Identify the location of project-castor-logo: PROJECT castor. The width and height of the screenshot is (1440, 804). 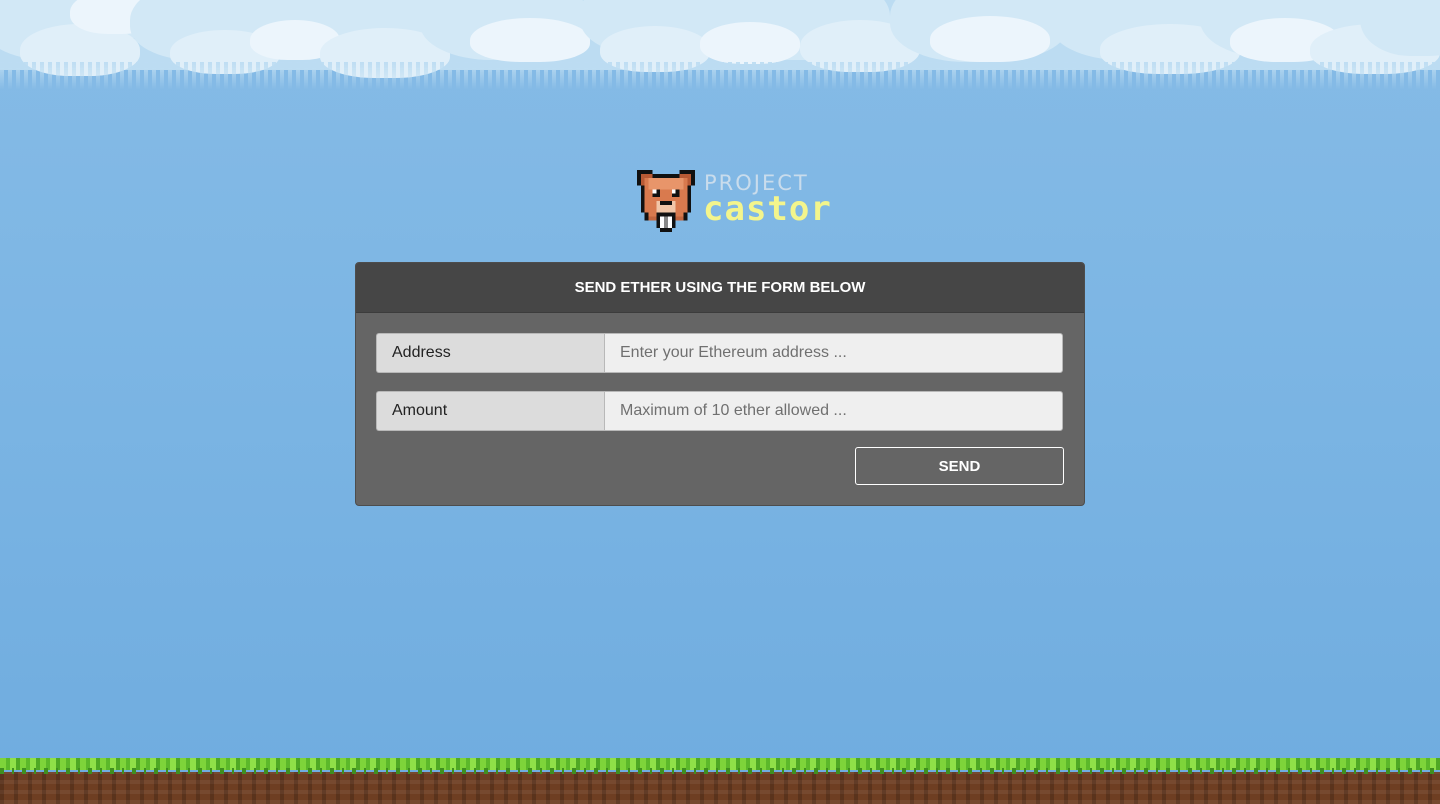
(736, 201).